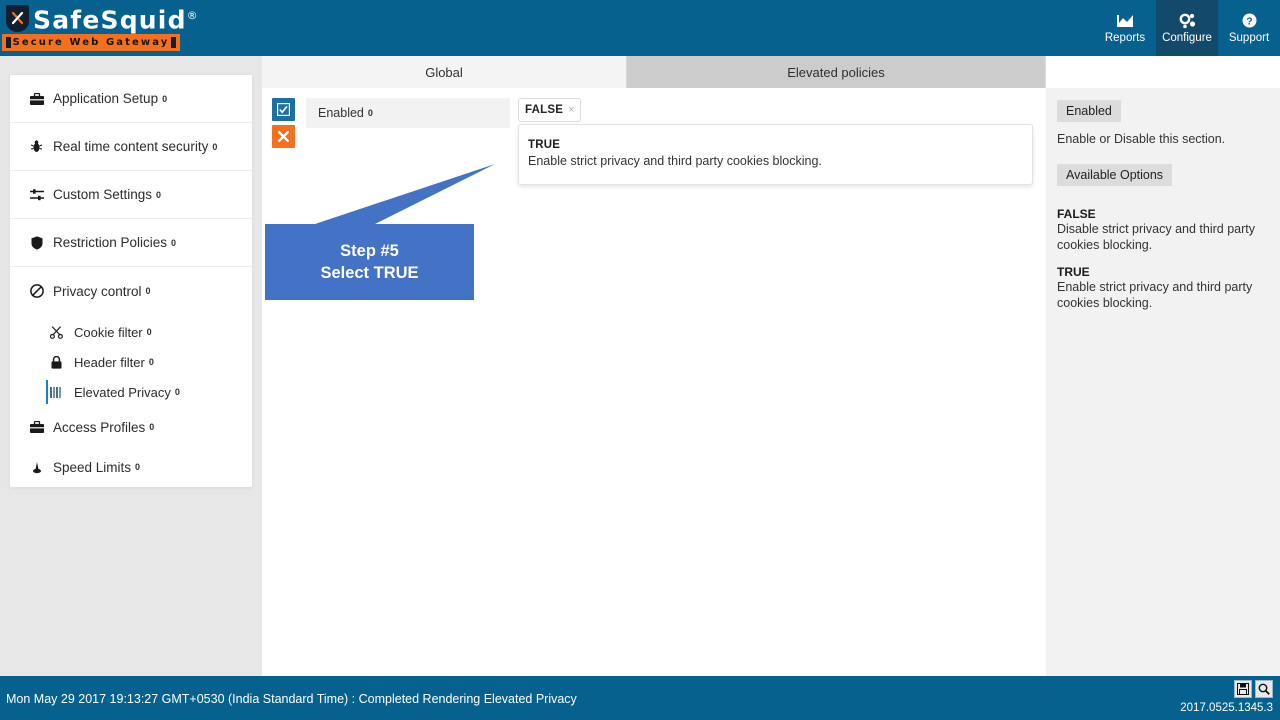 The image size is (1280, 720). What do you see at coordinates (56, 332) in the screenshot?
I see `scissors-icon` at bounding box center [56, 332].